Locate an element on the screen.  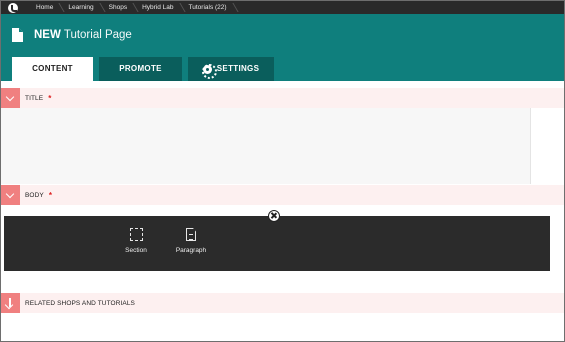
related-expand-toggle is located at coordinates (10, 303).